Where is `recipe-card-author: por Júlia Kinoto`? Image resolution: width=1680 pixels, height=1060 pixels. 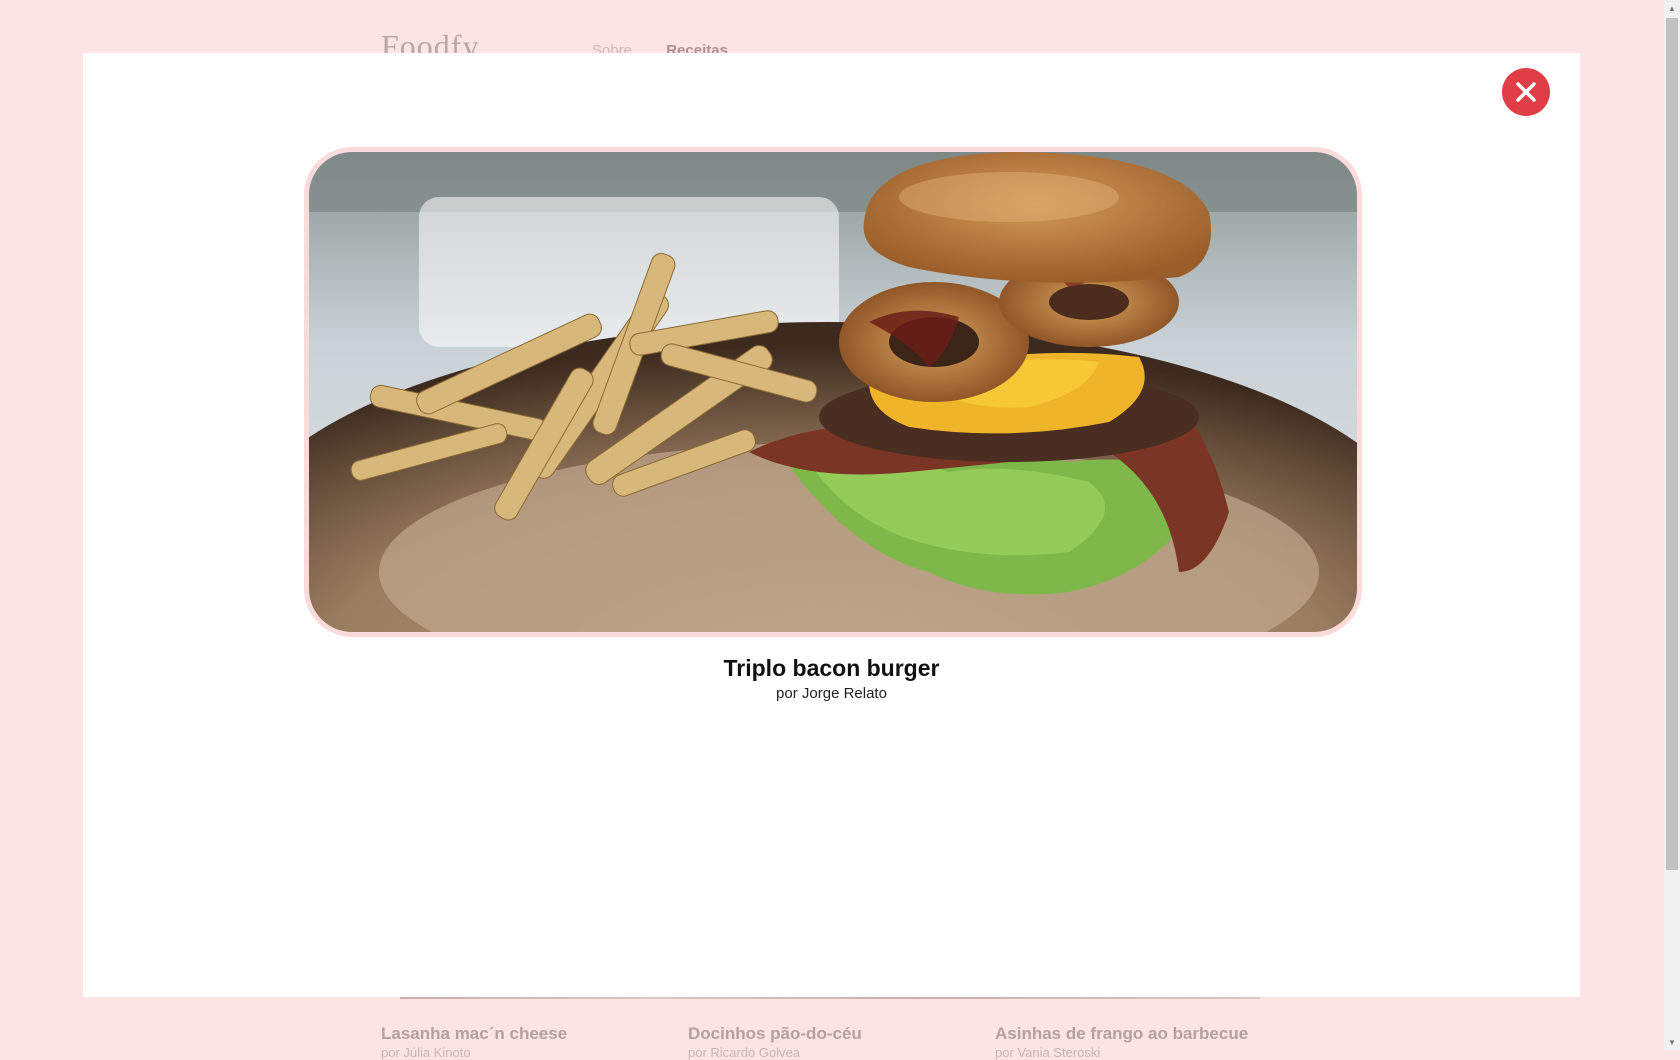
recipe-card-author: por Júlia Kinoto is located at coordinates (426, 1052).